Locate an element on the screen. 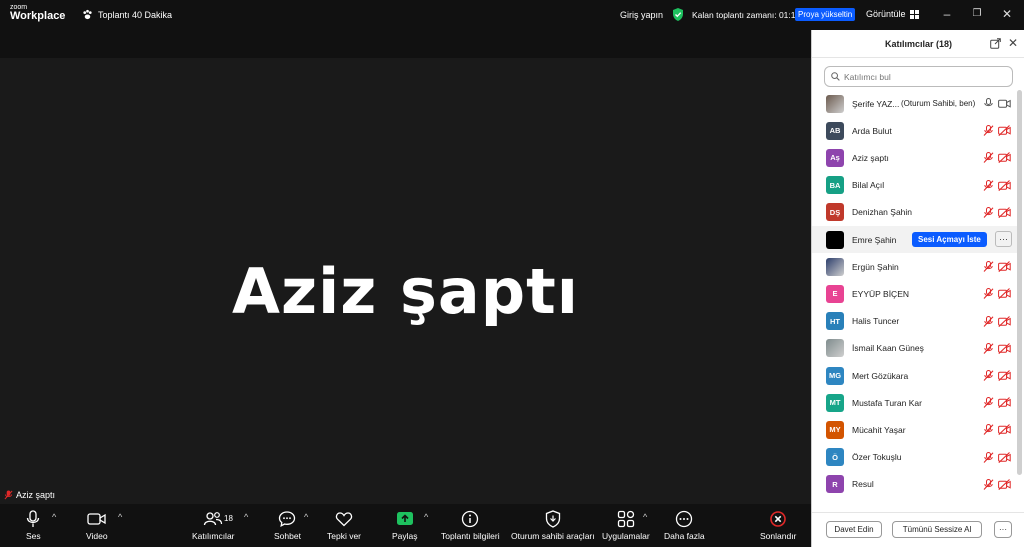 Image resolution: width=1024 pixels, height=547 pixels. participant-more-button: ··· is located at coordinates (1003, 239).